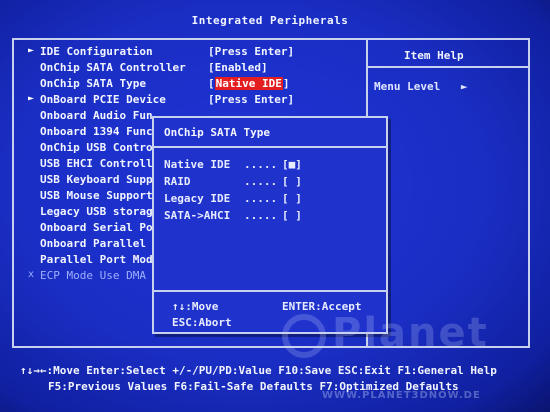 The height and width of the screenshot is (412, 550). I want to click on popup-footer-divider, so click(270, 291).